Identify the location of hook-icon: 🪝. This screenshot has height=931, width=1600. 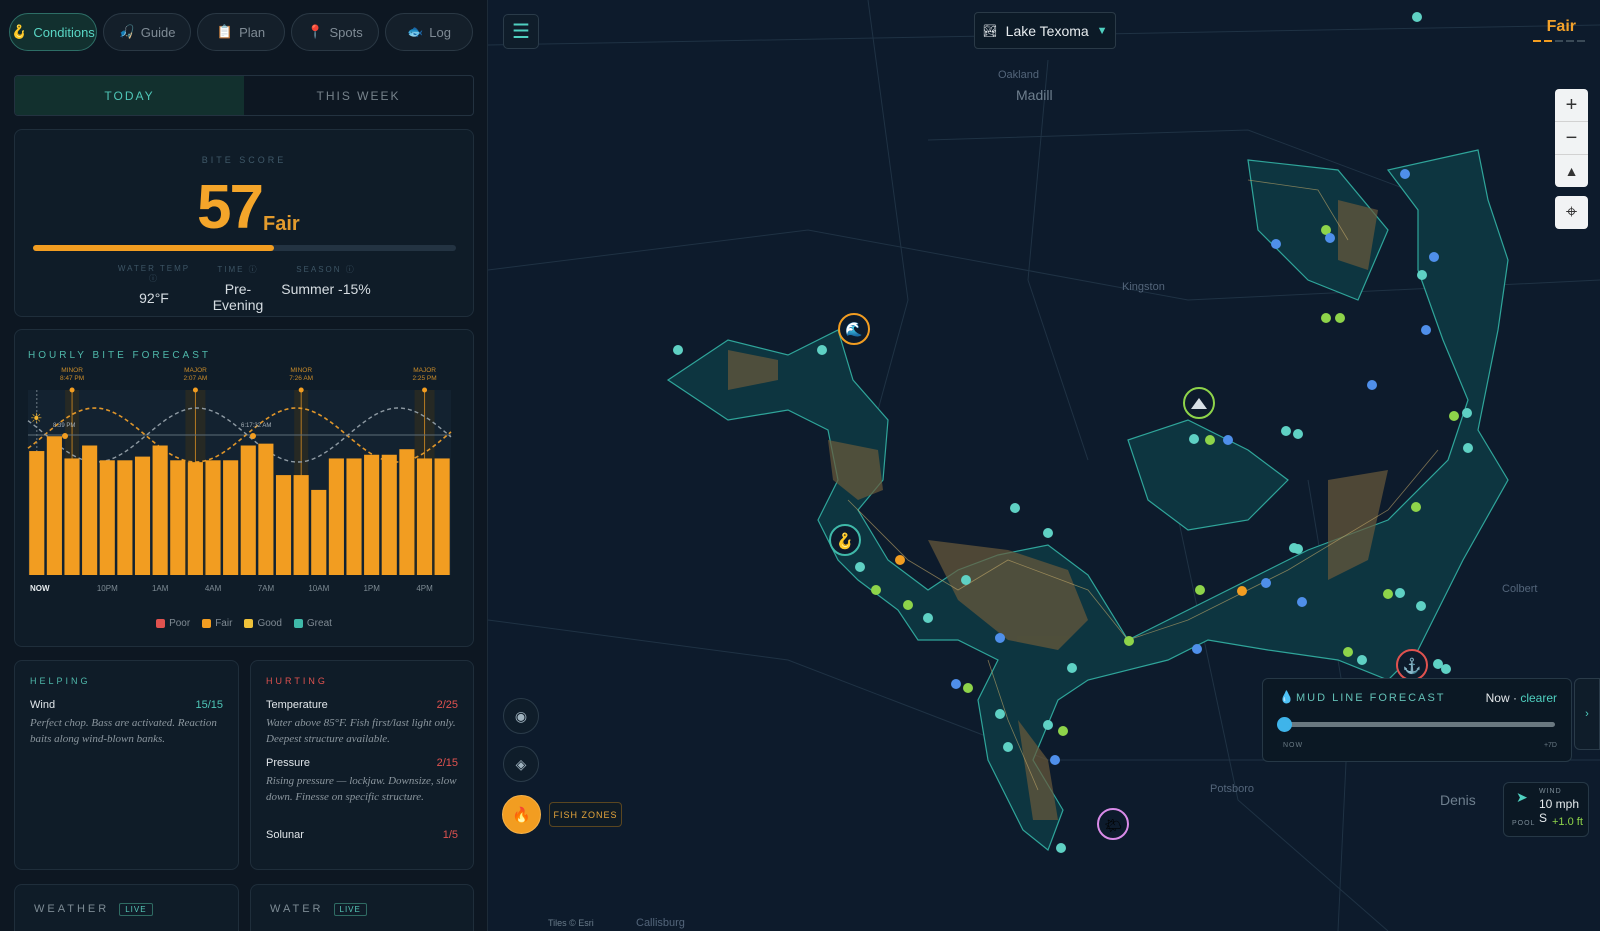
(845, 541).